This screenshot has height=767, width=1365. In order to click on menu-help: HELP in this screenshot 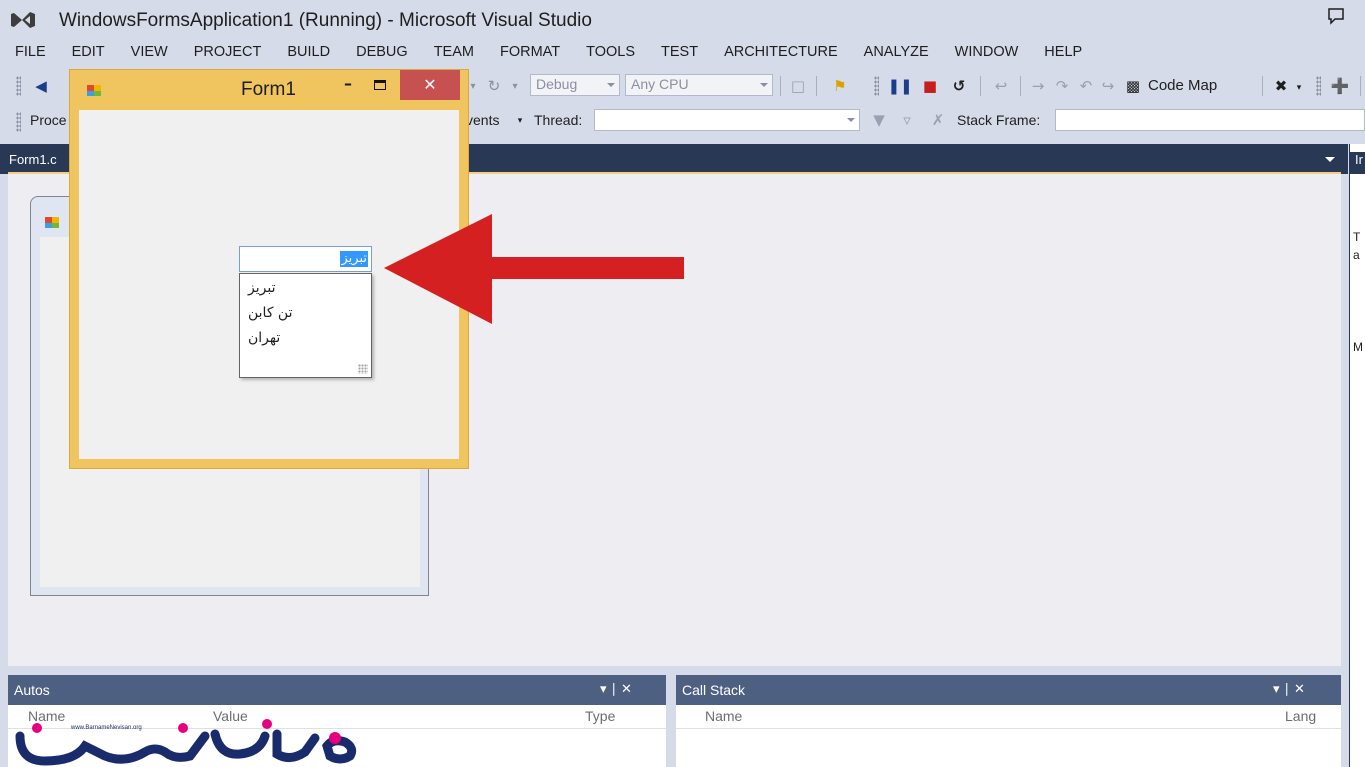, I will do `click(1063, 54)`.